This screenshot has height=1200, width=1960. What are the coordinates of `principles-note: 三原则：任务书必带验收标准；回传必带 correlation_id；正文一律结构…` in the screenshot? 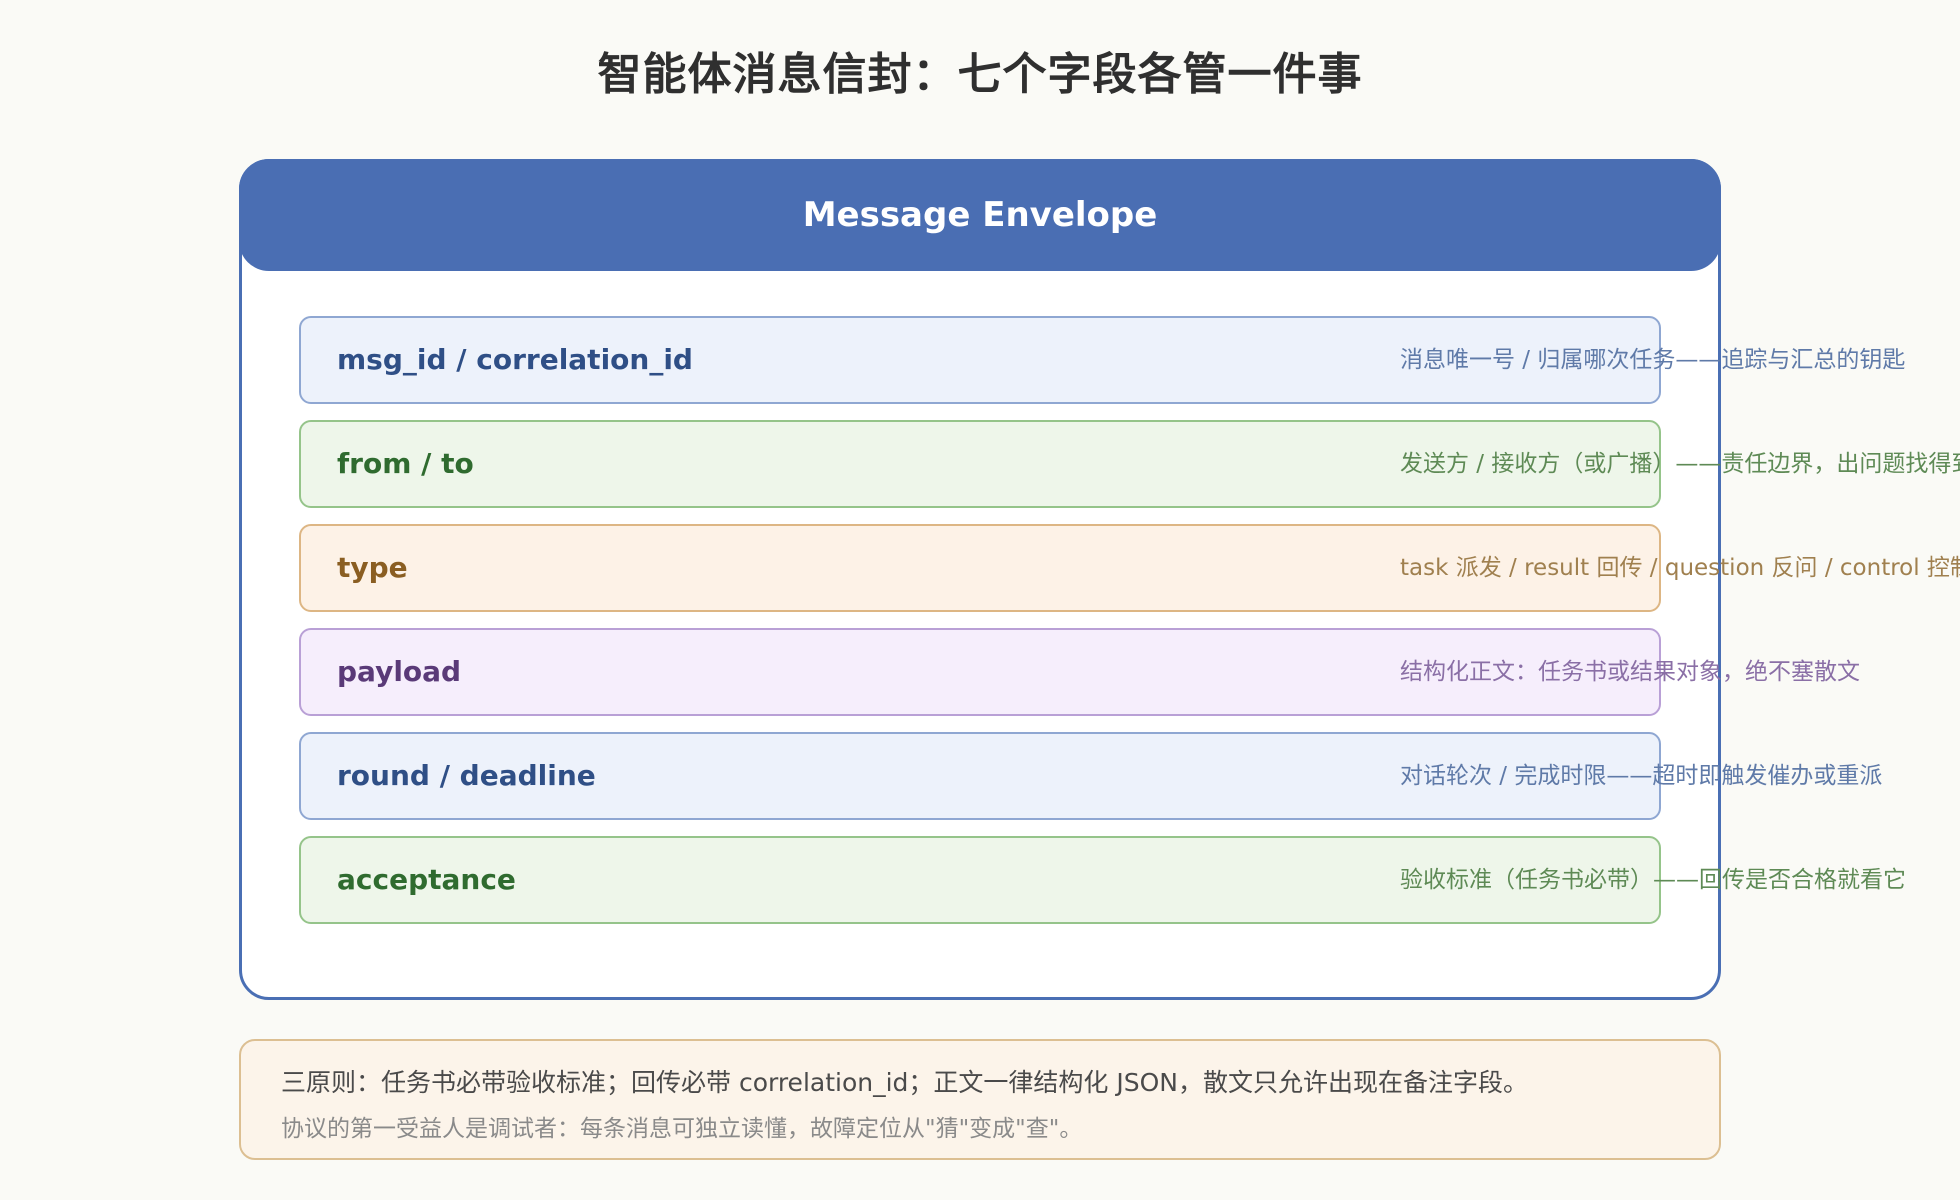 It's located at (980, 1099).